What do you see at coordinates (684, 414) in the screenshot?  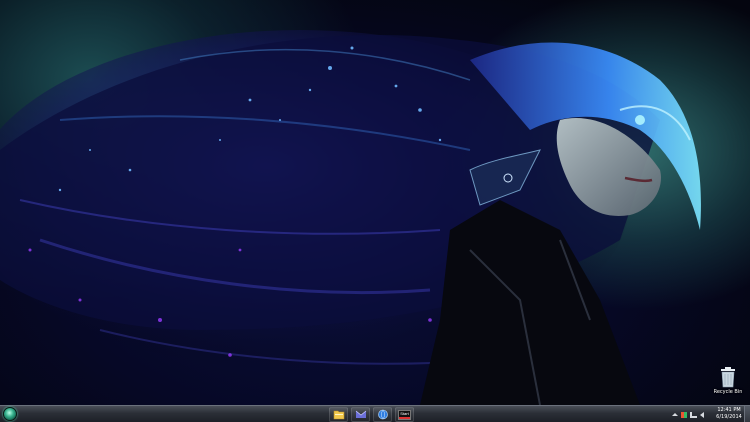 I see `action-center-flag-icon` at bounding box center [684, 414].